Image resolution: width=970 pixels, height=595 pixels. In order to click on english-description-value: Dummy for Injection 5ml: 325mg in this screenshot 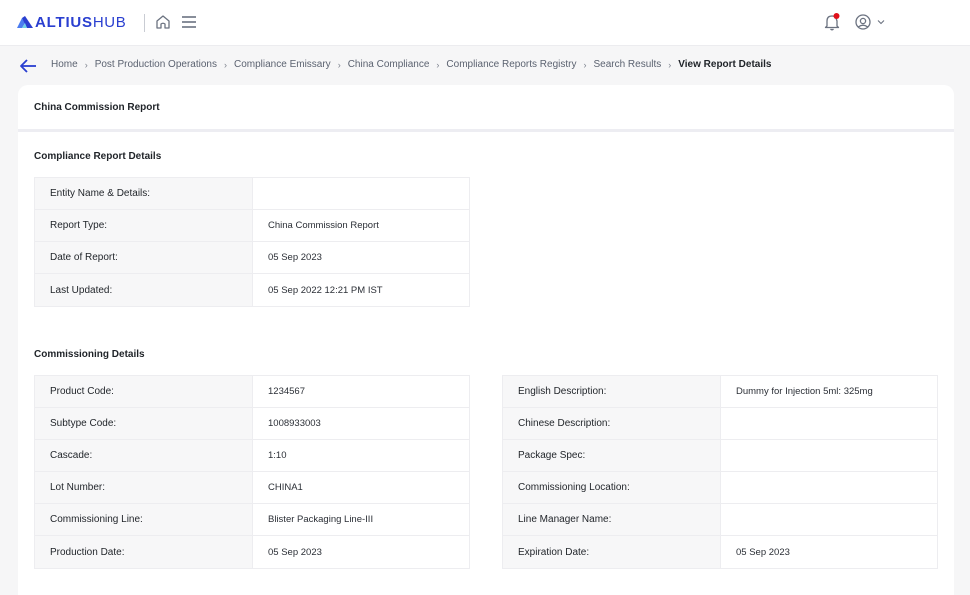, I will do `click(829, 391)`.